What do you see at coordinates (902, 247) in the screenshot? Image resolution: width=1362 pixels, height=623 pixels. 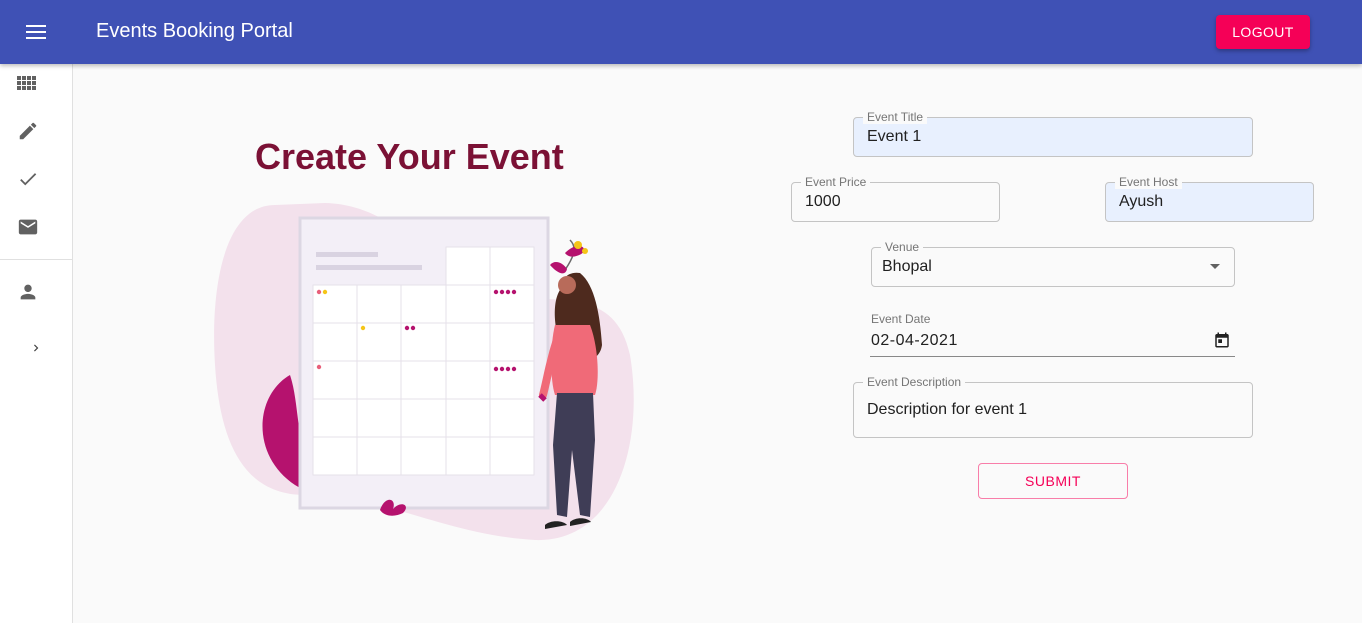 I see `venue-label: Venue` at bounding box center [902, 247].